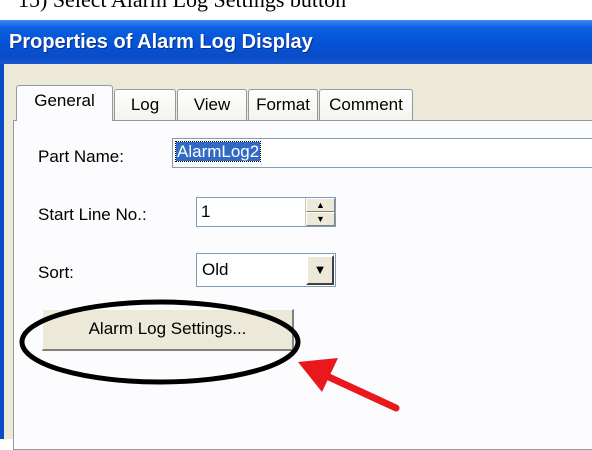 This screenshot has width=592, height=450. I want to click on tab-general: General, so click(64, 103).